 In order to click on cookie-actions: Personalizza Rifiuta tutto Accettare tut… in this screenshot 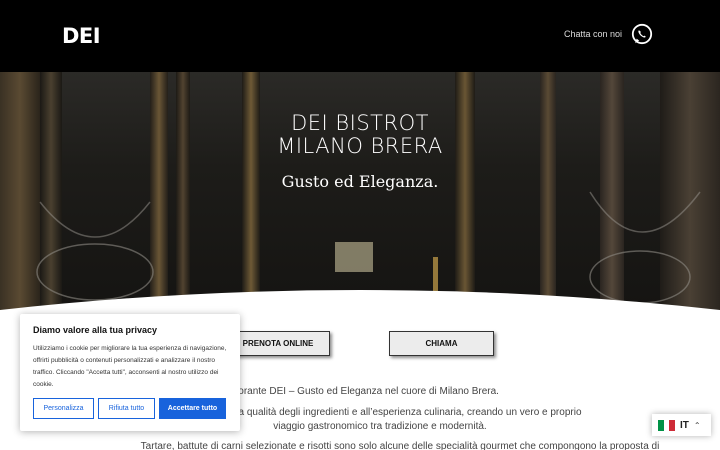, I will do `click(129, 408)`.